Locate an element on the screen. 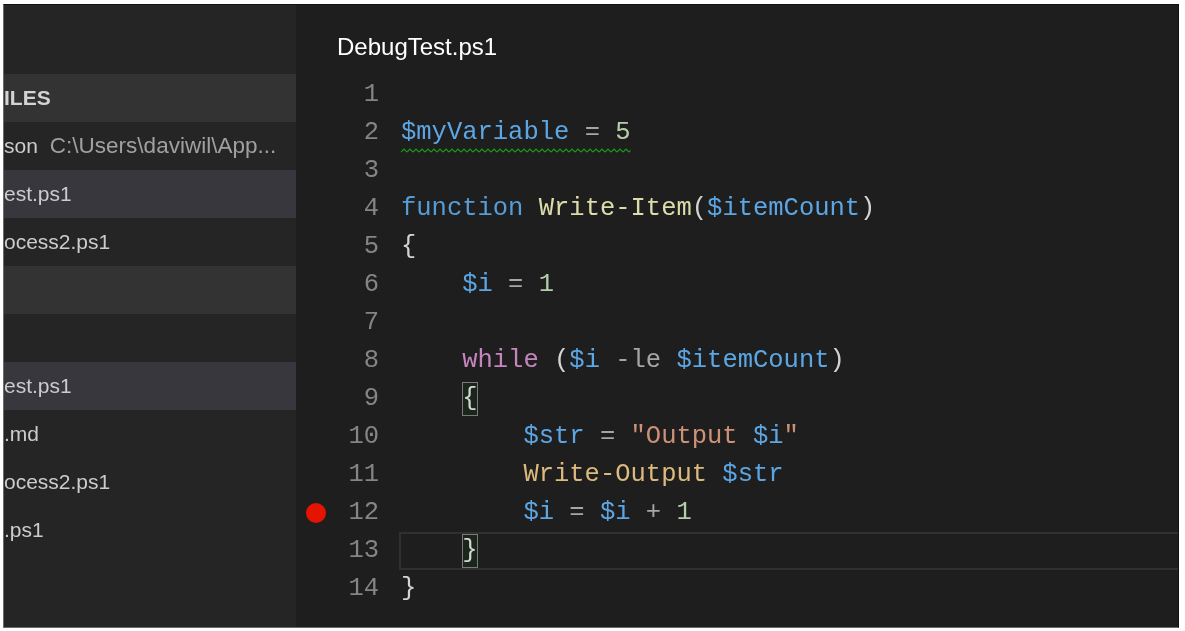 Image resolution: width=1185 pixels, height=631 pixels. code-line: $i = $i + 1 is located at coordinates (607, 512).